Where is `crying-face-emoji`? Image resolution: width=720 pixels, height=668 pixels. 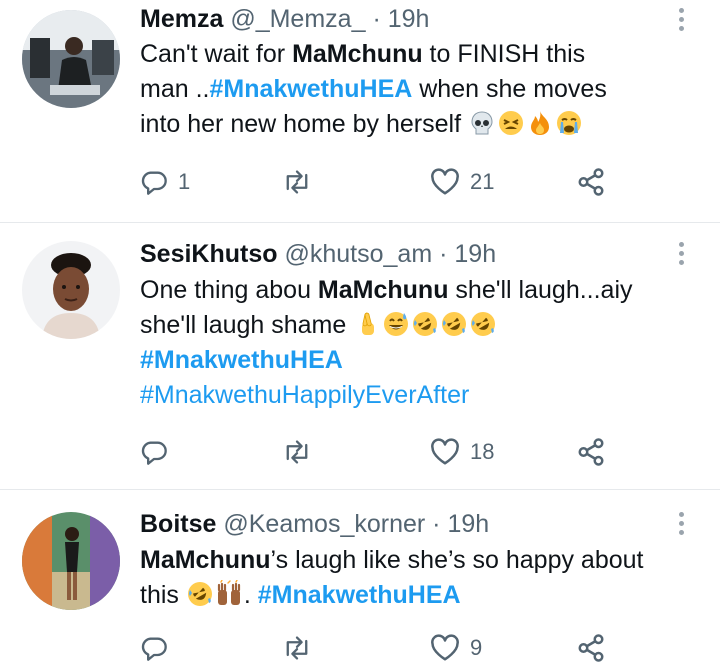 crying-face-emoji is located at coordinates (568, 123).